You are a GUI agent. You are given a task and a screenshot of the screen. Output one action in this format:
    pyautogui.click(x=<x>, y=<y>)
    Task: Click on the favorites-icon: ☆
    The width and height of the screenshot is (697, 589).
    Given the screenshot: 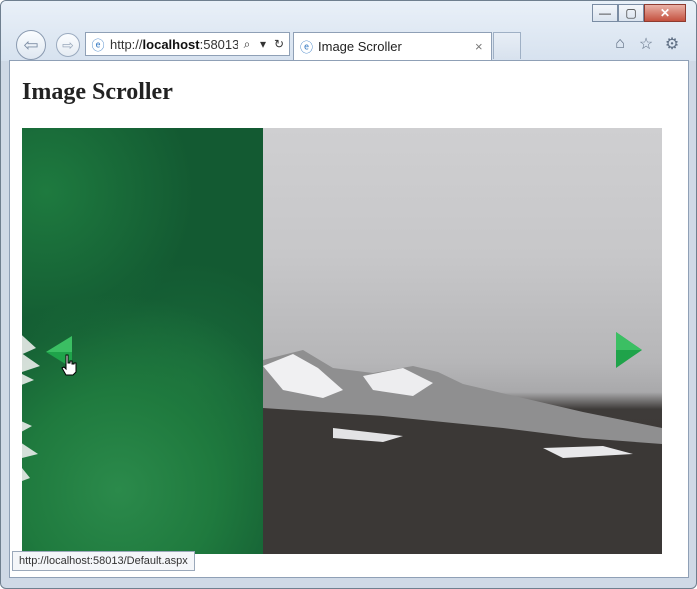 What is the action you would take?
    pyautogui.click(x=646, y=44)
    